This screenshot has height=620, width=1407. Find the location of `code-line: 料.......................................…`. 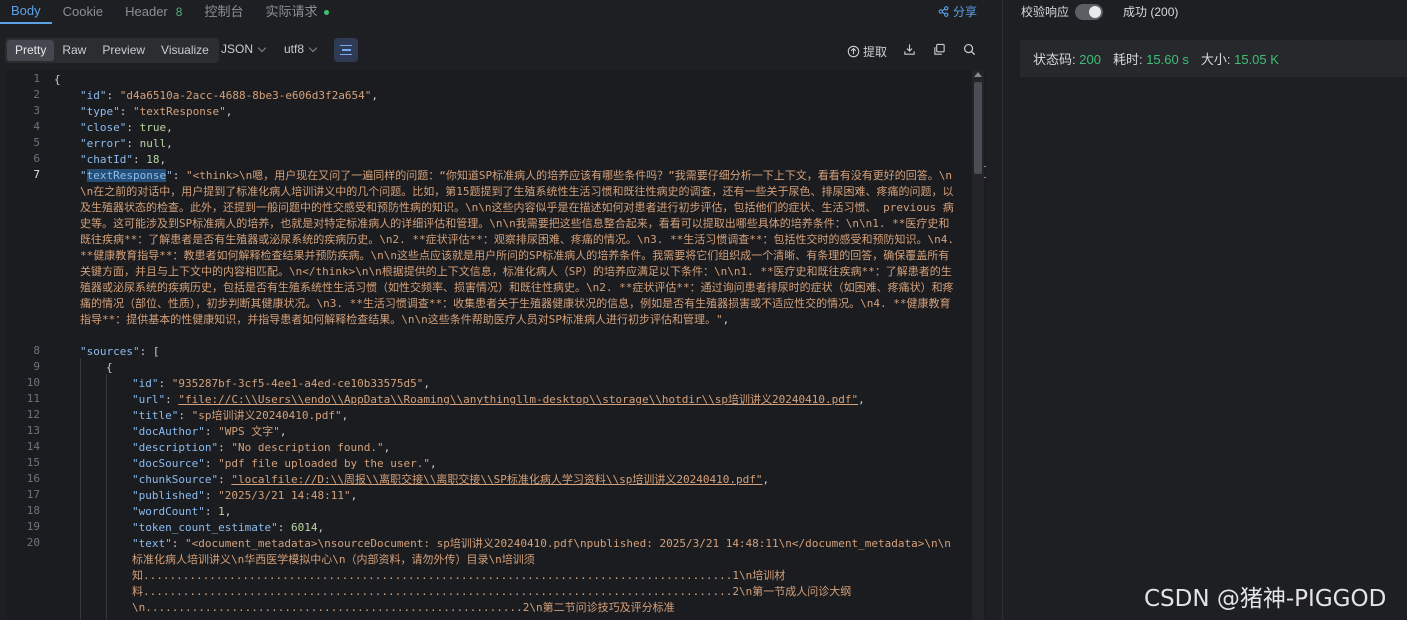

code-line: 料.......................................… is located at coordinates (492, 591).